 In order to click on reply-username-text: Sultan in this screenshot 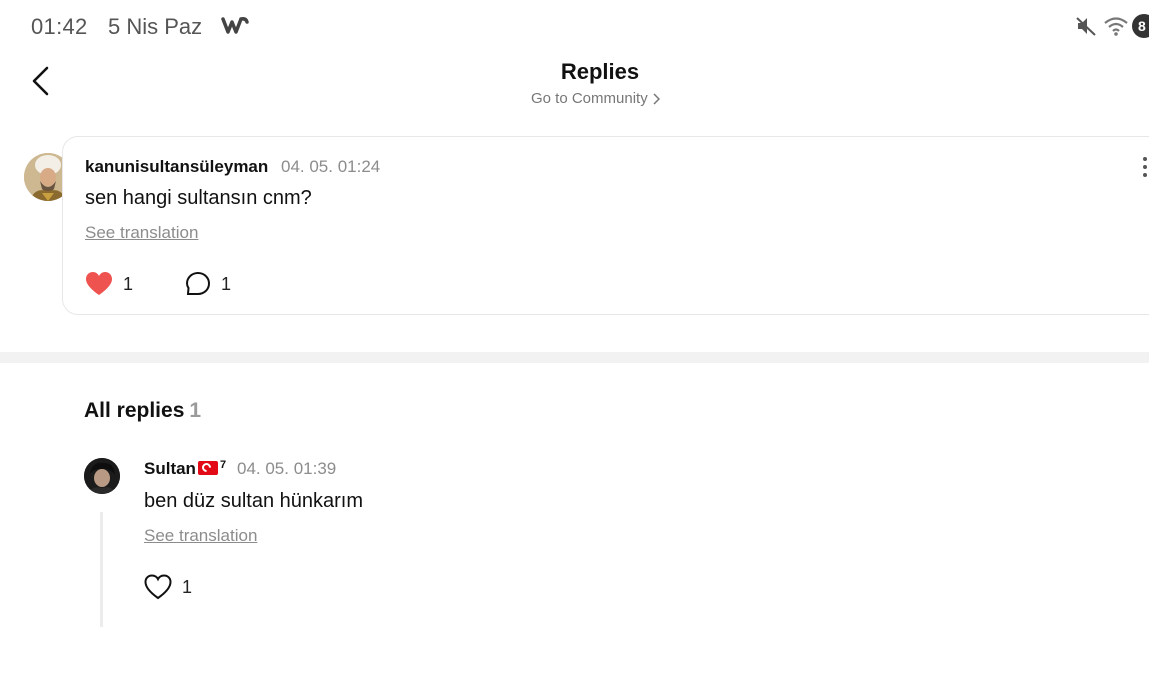, I will do `click(170, 468)`.